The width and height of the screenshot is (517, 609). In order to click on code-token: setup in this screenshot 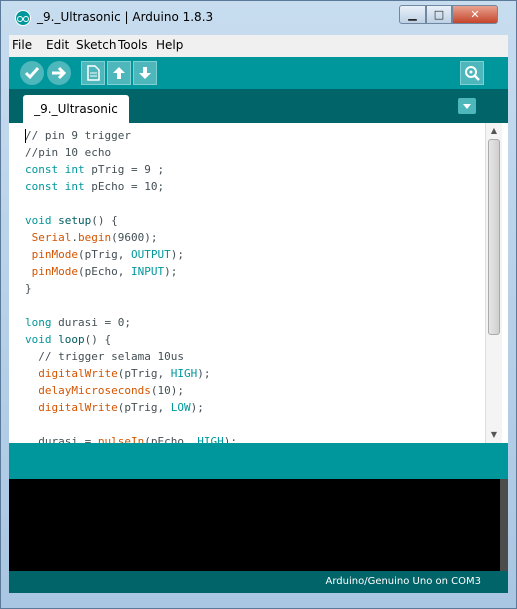, I will do `click(75, 220)`.